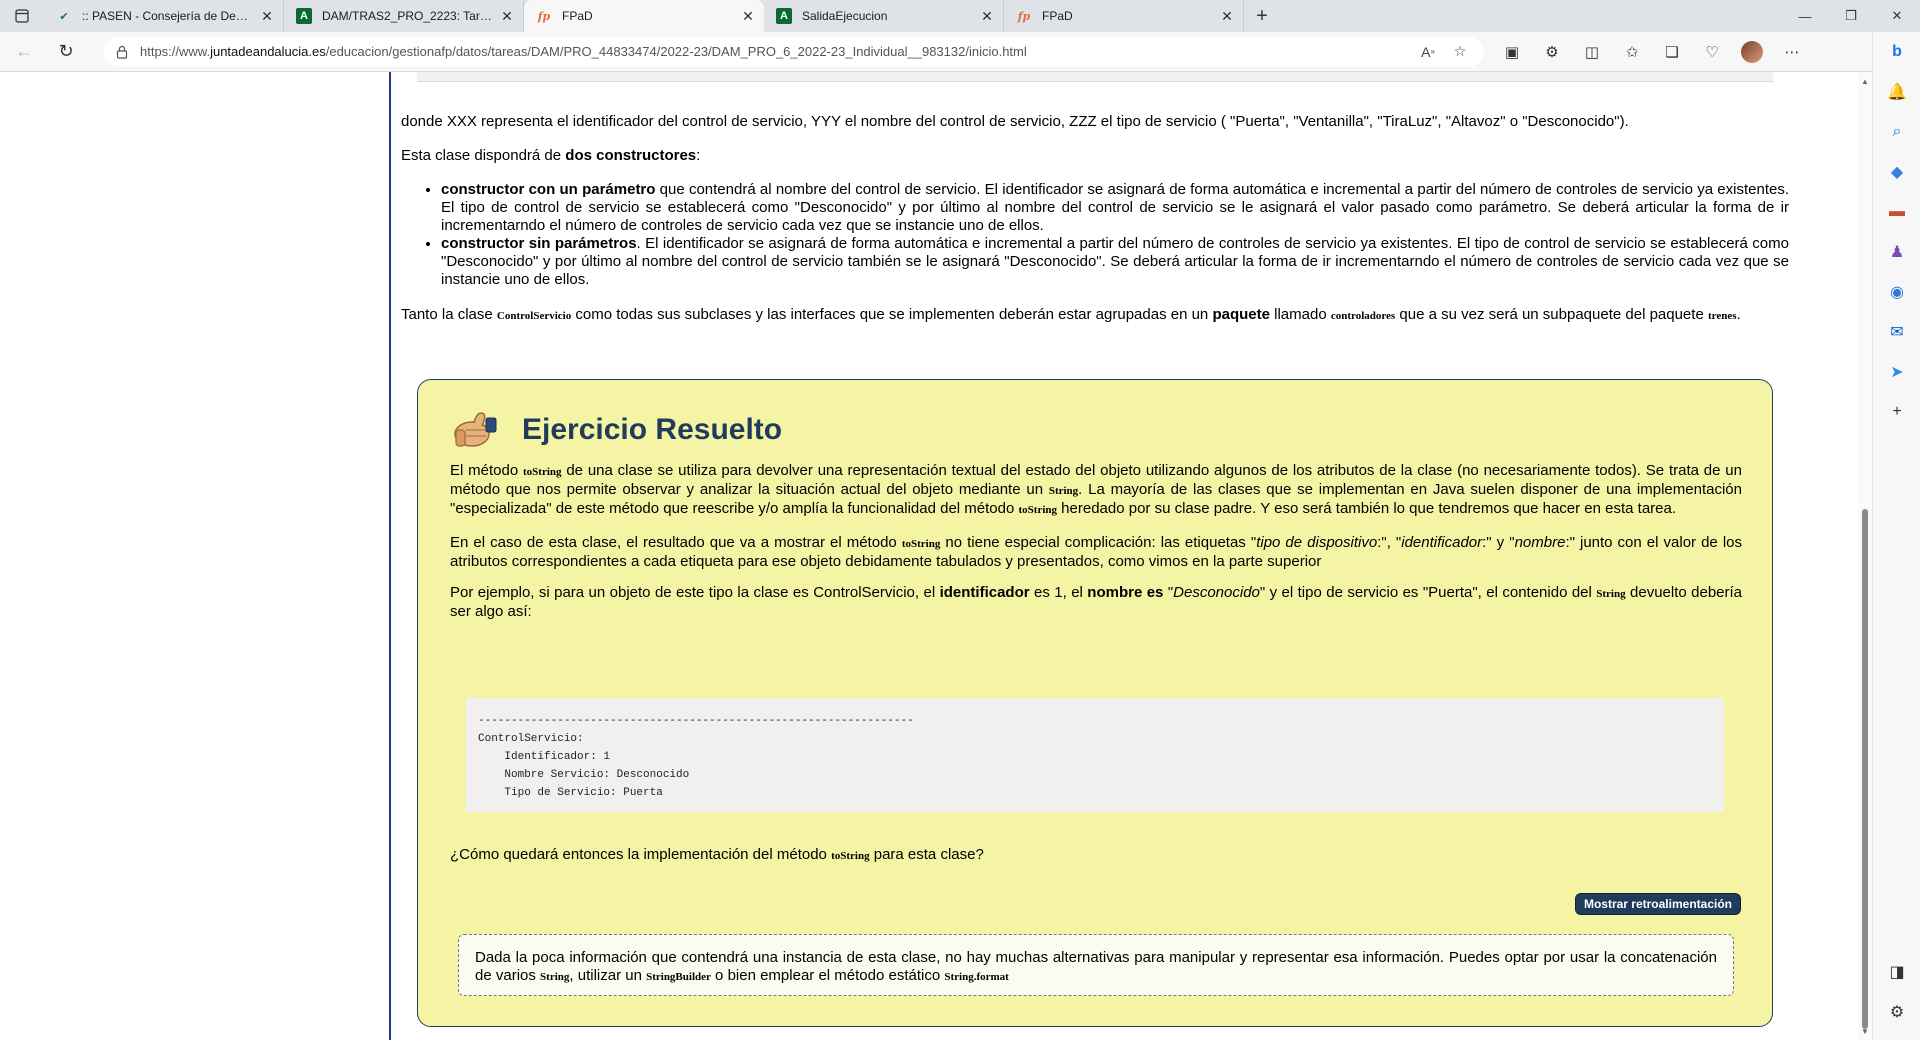 The height and width of the screenshot is (1040, 1920). What do you see at coordinates (1460, 52) in the screenshot?
I see `favorite-star-icon: ☆` at bounding box center [1460, 52].